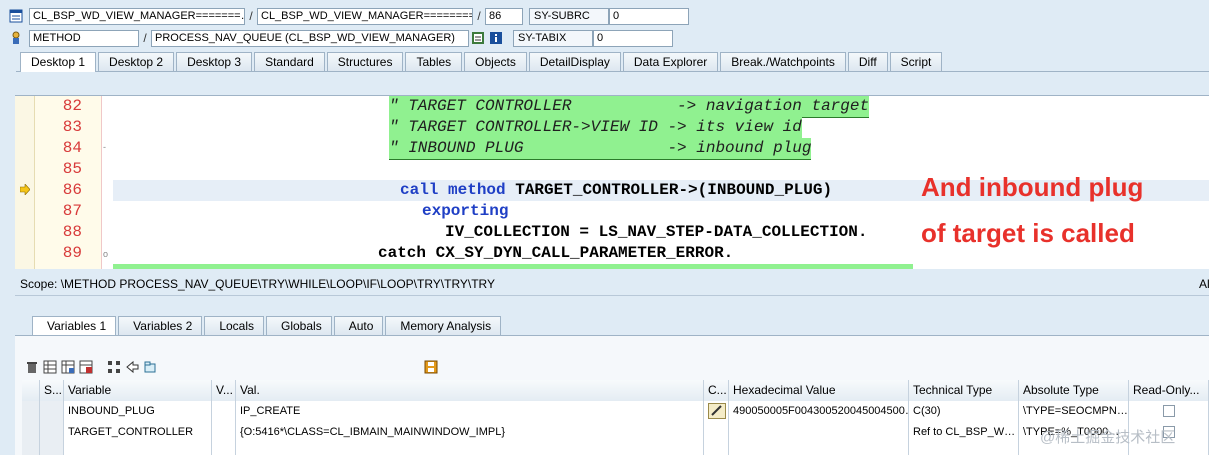 The height and width of the screenshot is (455, 1209). What do you see at coordinates (819, 390) in the screenshot?
I see `col-header-hex: Hexadecimal Value` at bounding box center [819, 390].